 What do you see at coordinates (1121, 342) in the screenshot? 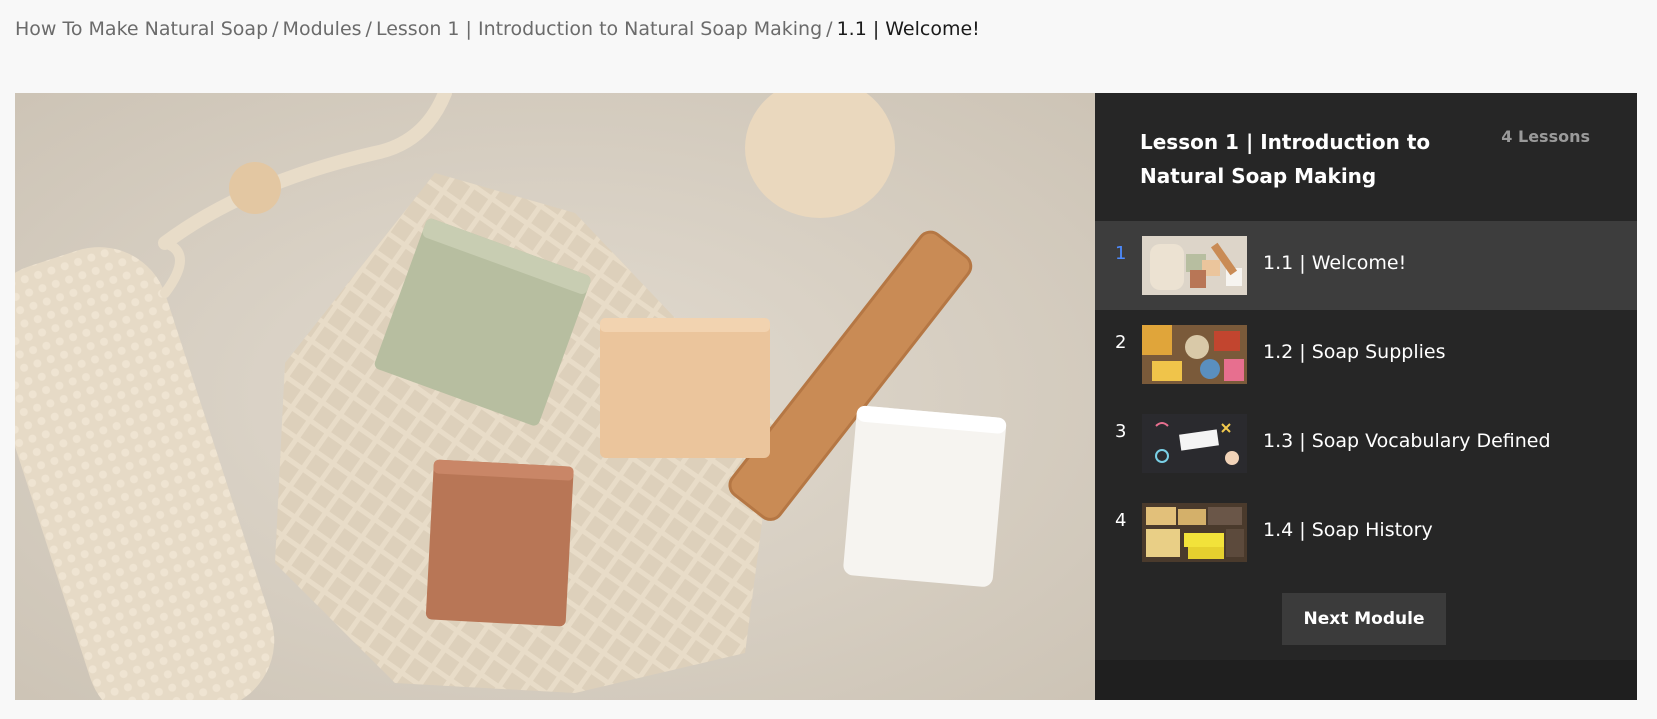
I see `lesson-number: 2` at bounding box center [1121, 342].